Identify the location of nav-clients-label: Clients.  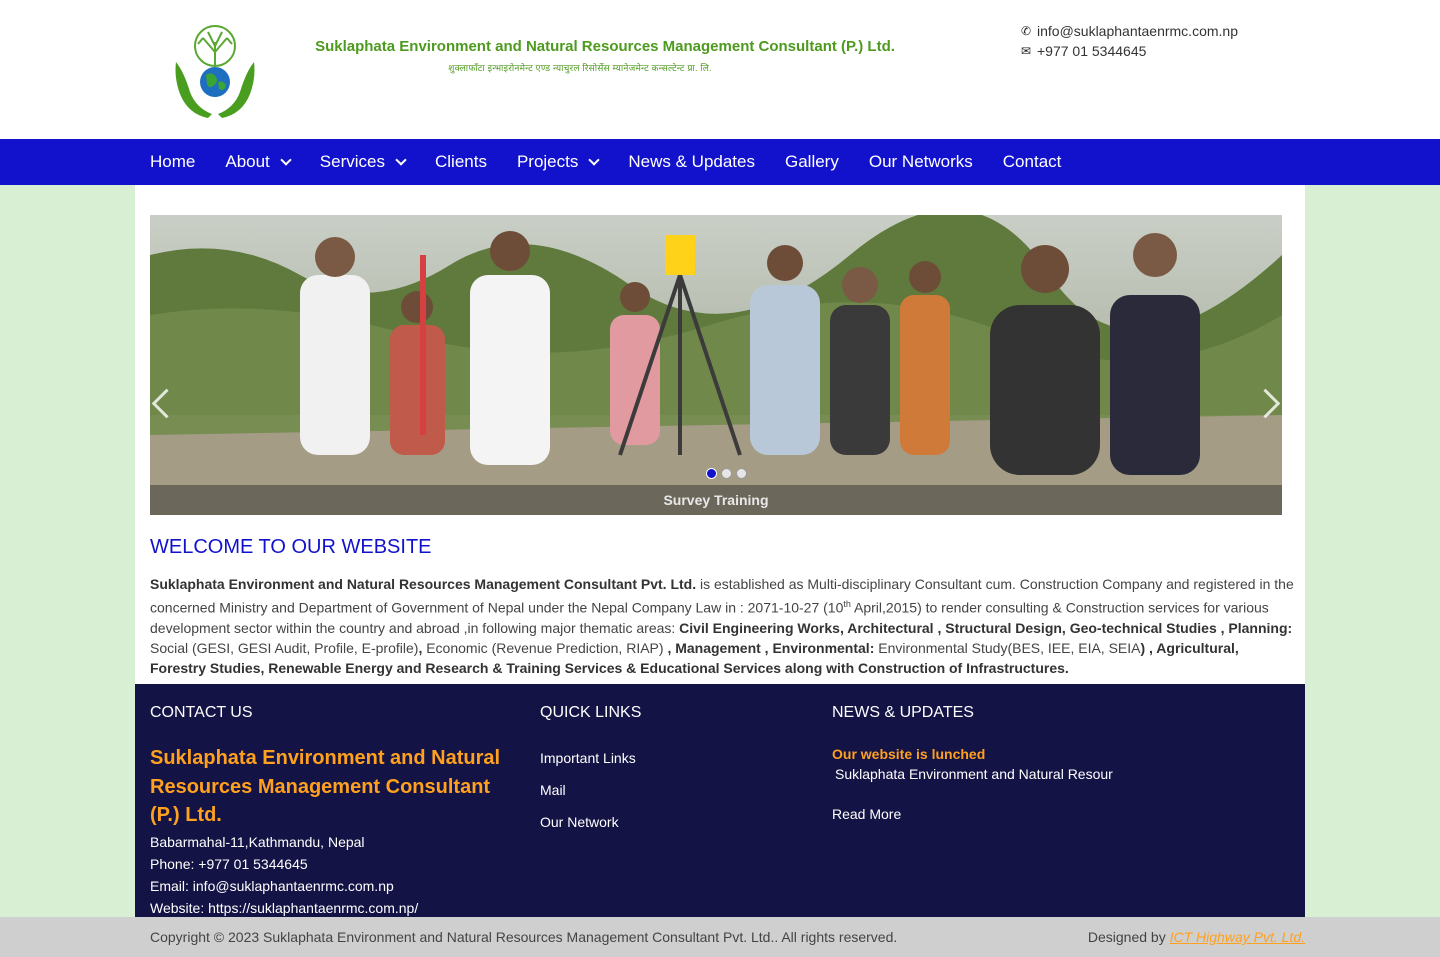
(460, 161).